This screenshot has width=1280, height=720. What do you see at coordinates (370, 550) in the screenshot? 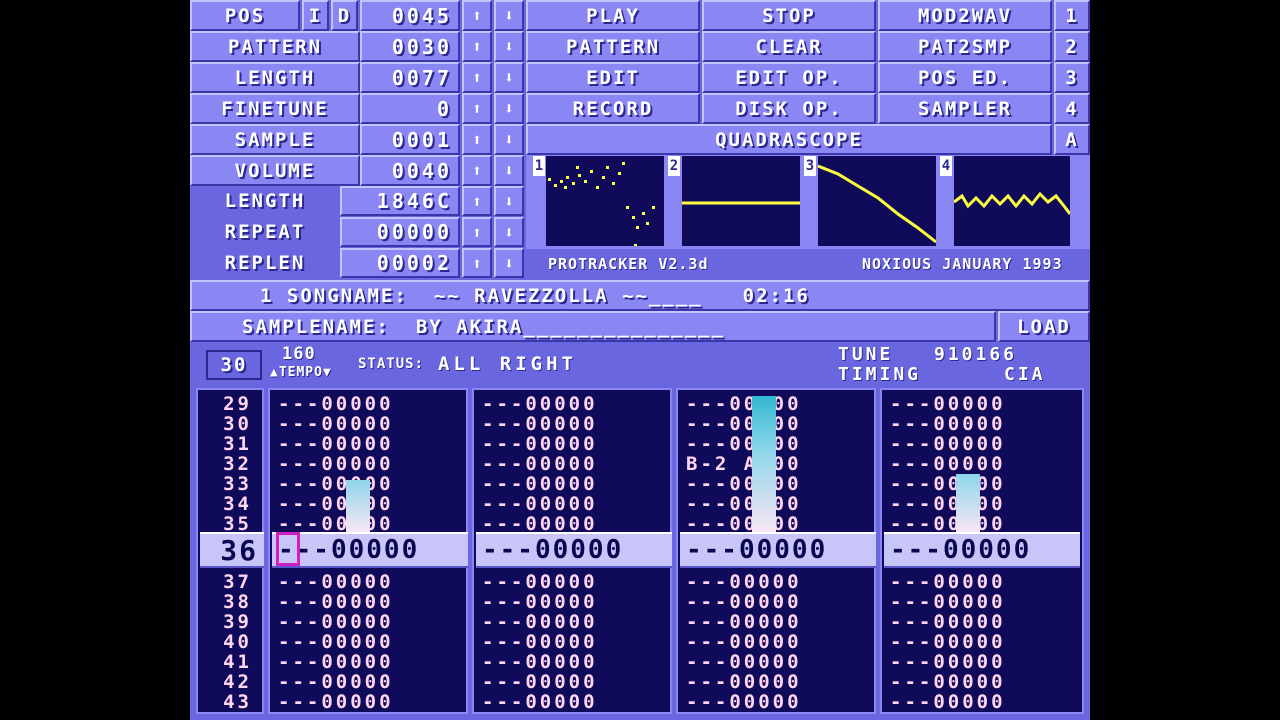
I see `current-cell-channel-1: ---00000` at bounding box center [370, 550].